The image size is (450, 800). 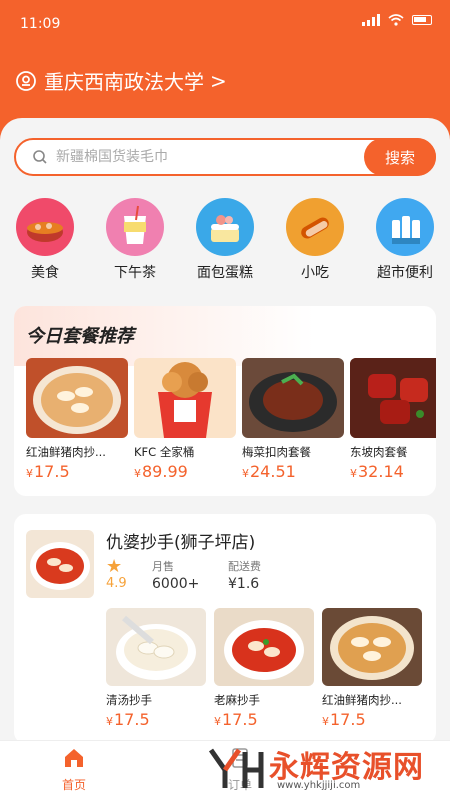 I want to click on search-bar: 搜索, so click(x=225, y=157).